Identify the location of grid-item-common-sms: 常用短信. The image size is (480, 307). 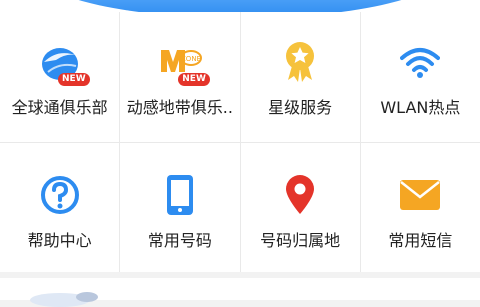
(420, 207).